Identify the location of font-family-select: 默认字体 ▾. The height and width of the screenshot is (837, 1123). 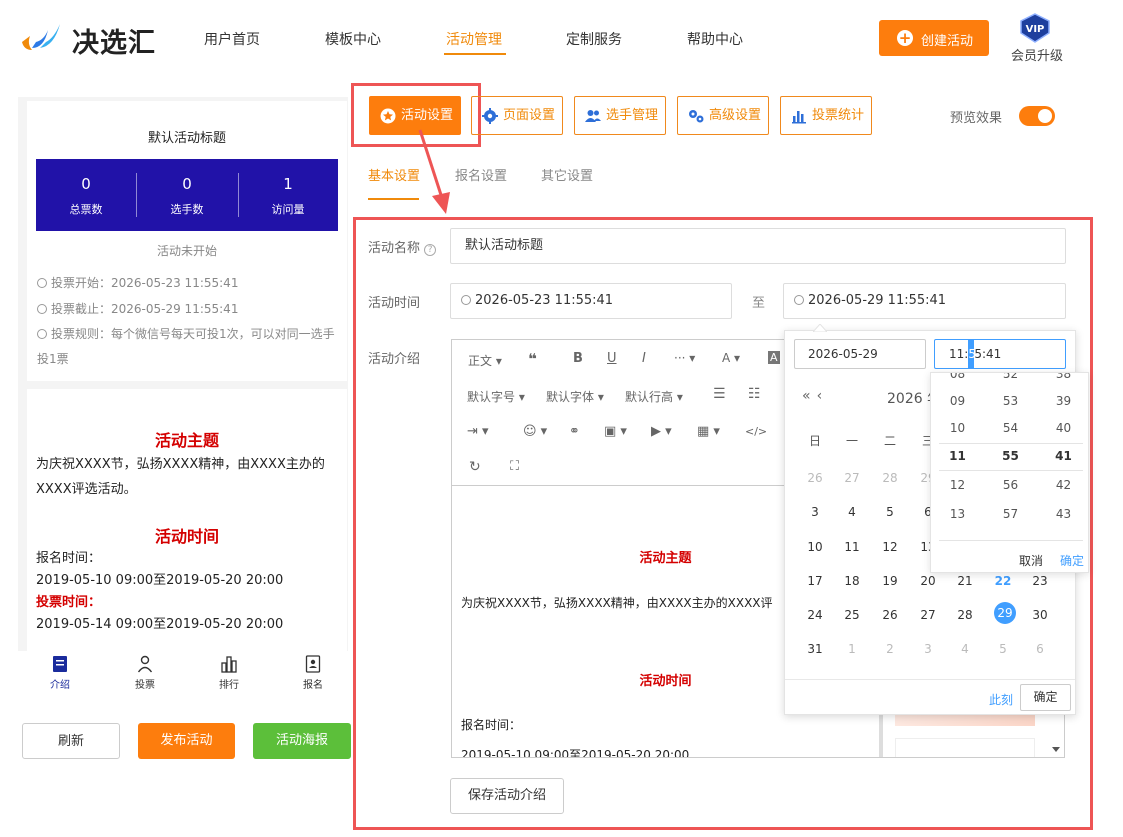
(575, 396).